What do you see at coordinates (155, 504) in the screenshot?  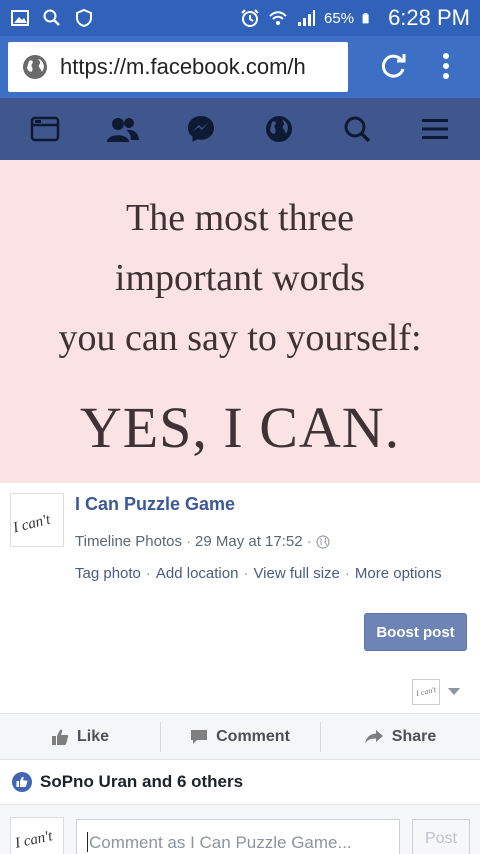 I see `page-name-link: I Can Puzzle Game` at bounding box center [155, 504].